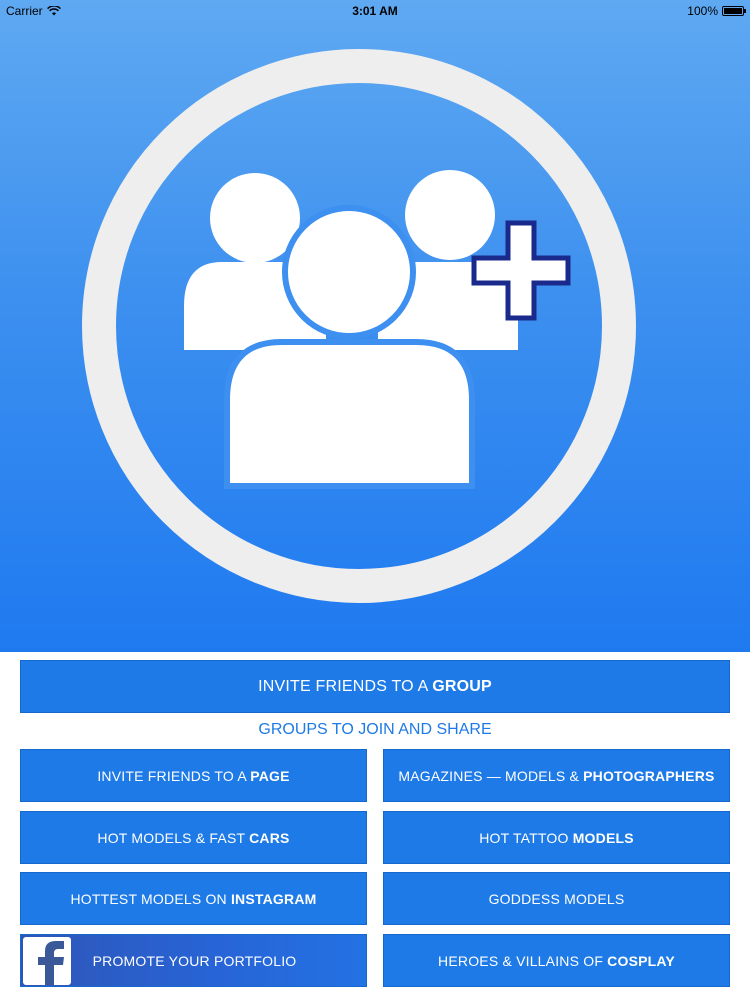  I want to click on status-right: 100%, so click(716, 11).